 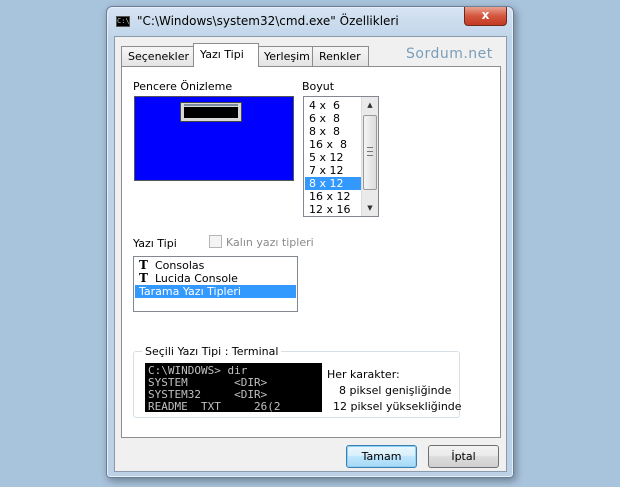 I want to click on cmd-app-icon: C:\, so click(x=123, y=21).